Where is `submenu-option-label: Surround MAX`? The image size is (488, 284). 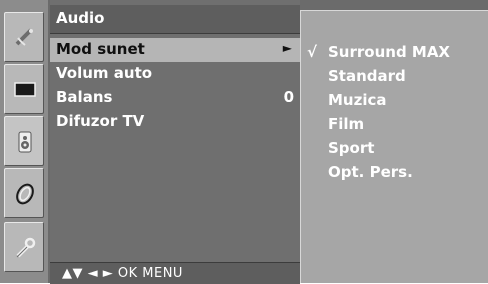 submenu-option-label: Surround MAX is located at coordinates (389, 52).